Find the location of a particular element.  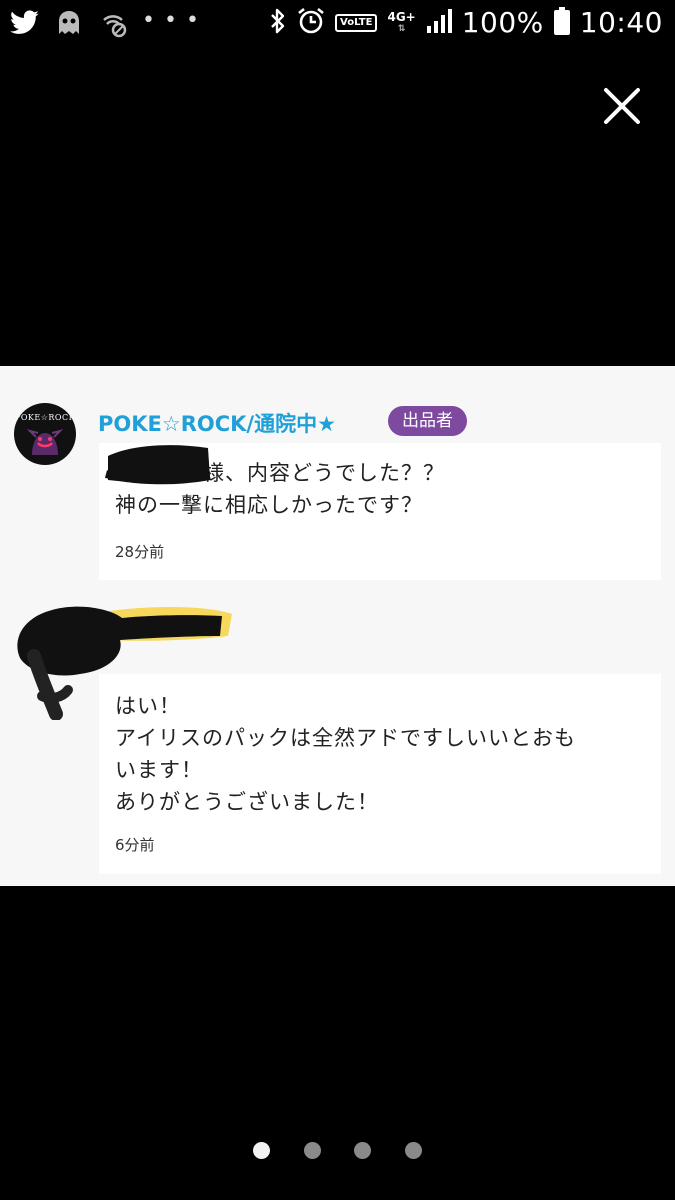

volte-icon: VoLTE is located at coordinates (356, 22).